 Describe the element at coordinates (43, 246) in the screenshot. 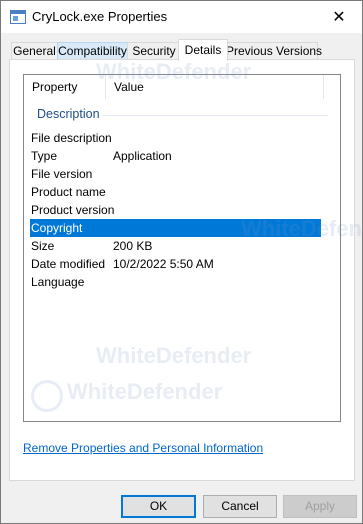

I see `property-name: Size` at that location.